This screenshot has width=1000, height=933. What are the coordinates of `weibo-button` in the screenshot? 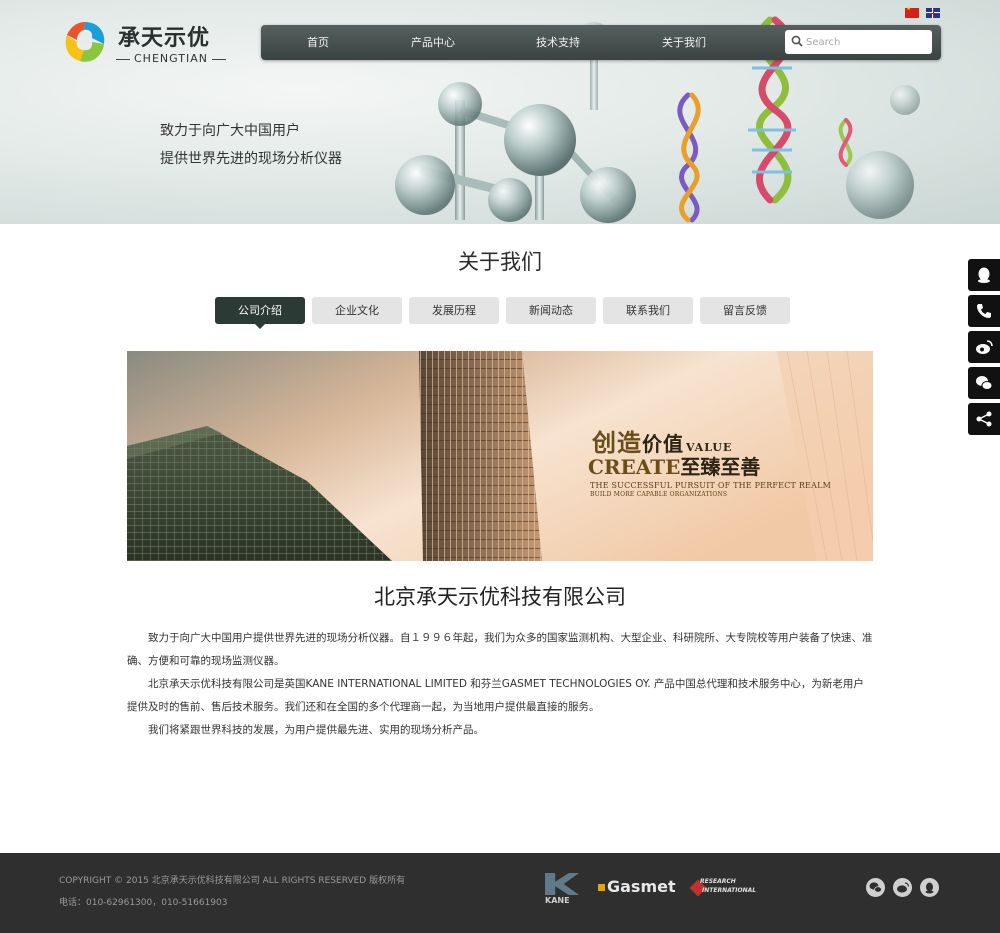 It's located at (984, 347).